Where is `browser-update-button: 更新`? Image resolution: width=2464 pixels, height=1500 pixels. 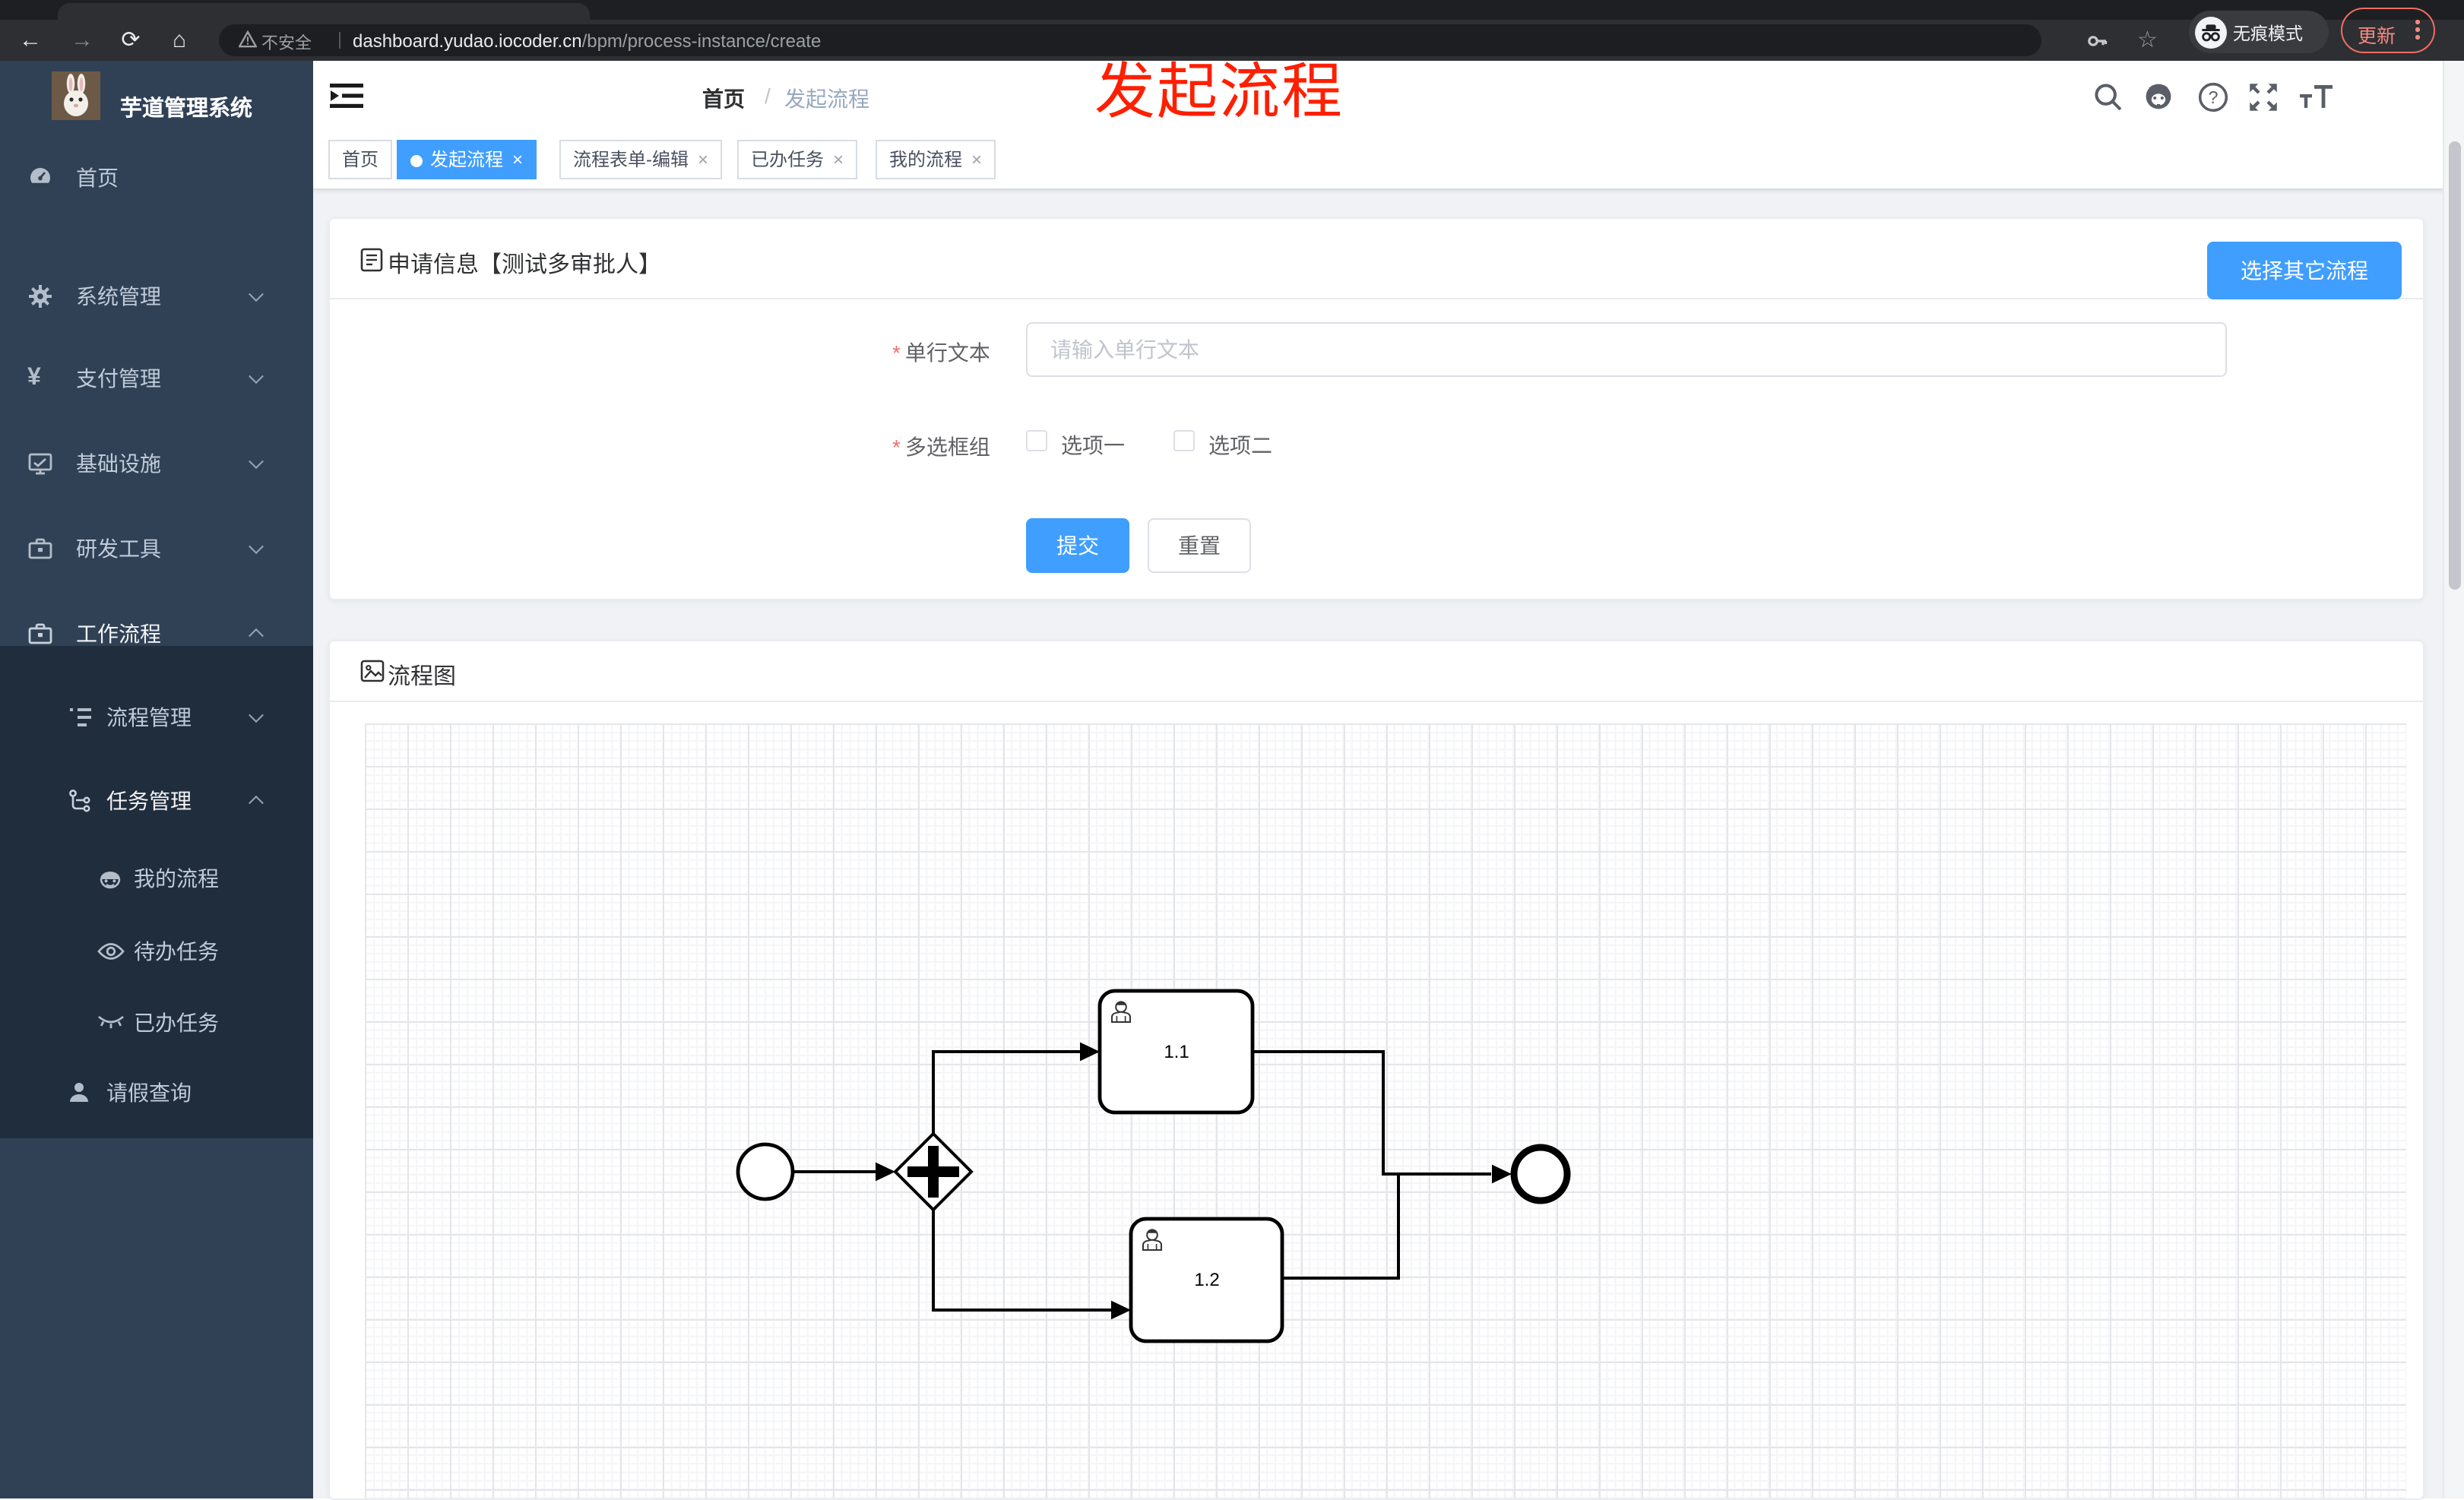 browser-update-button: 更新 is located at coordinates (2388, 31).